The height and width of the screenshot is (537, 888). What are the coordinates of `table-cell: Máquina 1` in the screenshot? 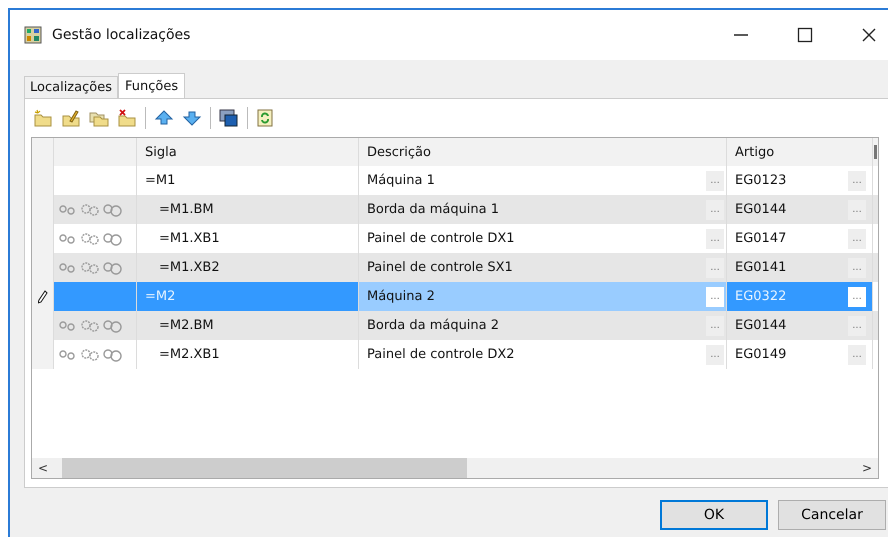 It's located at (401, 180).